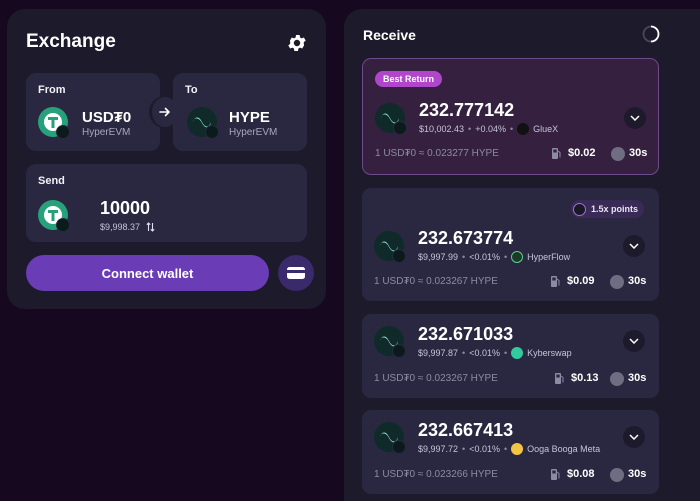  What do you see at coordinates (615, 209) in the screenshot?
I see `points-label: 1.5x points` at bounding box center [615, 209].